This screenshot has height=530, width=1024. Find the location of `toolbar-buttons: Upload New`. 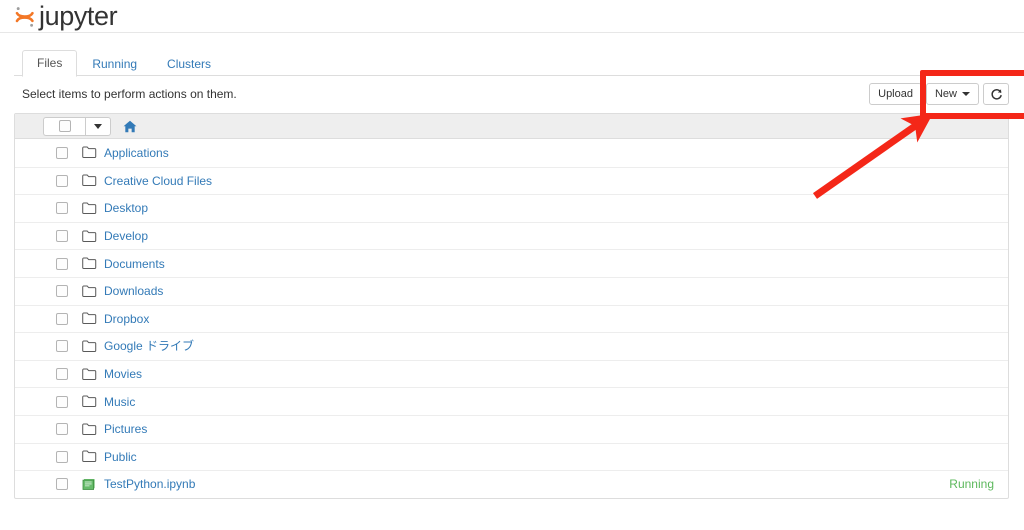

toolbar-buttons: Upload New is located at coordinates (939, 94).